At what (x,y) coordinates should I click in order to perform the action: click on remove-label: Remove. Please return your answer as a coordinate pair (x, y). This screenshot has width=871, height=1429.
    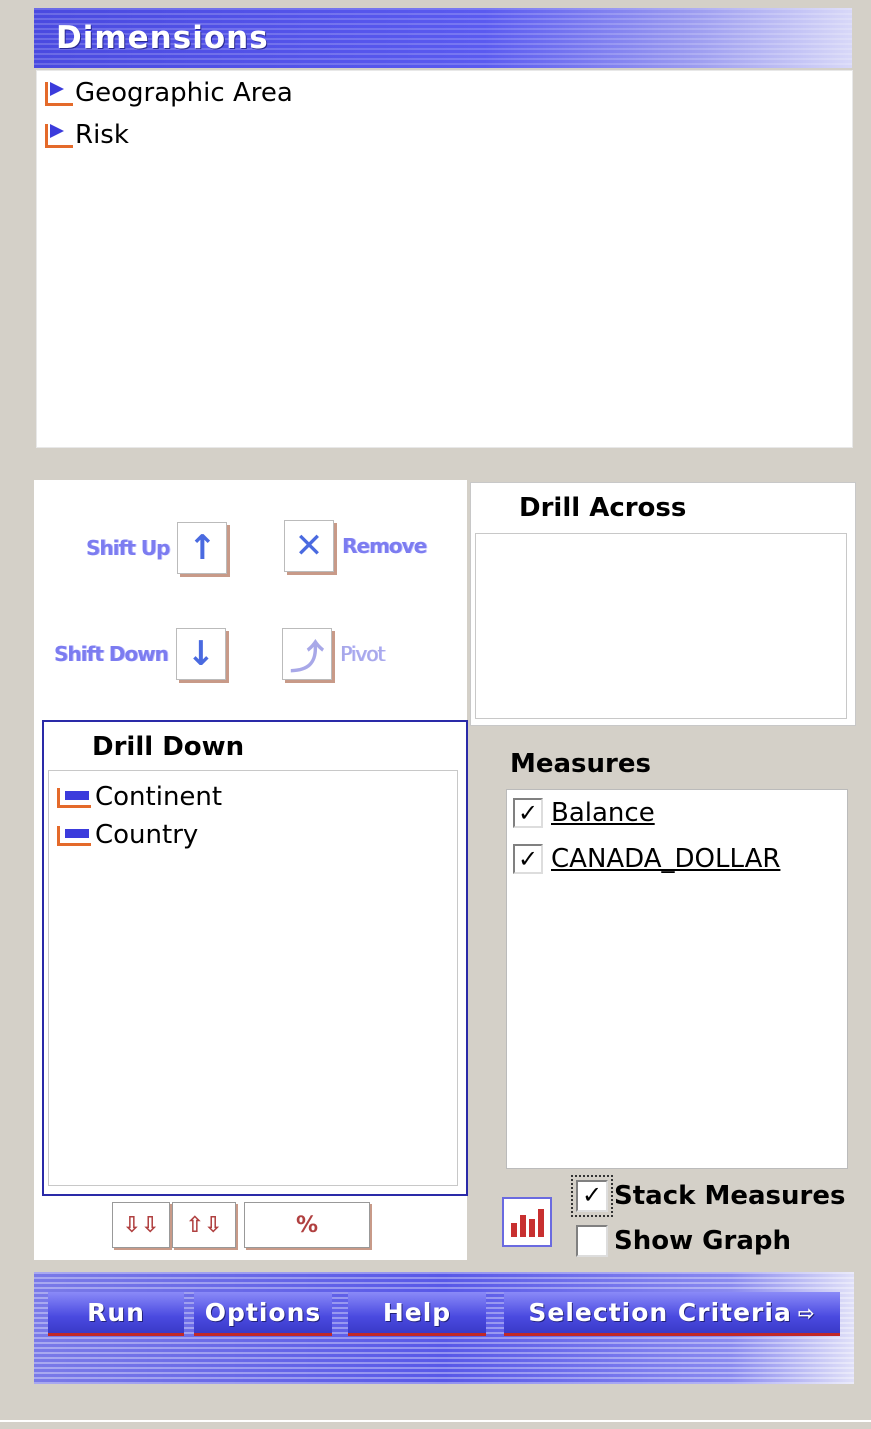
    Looking at the image, I should click on (384, 546).